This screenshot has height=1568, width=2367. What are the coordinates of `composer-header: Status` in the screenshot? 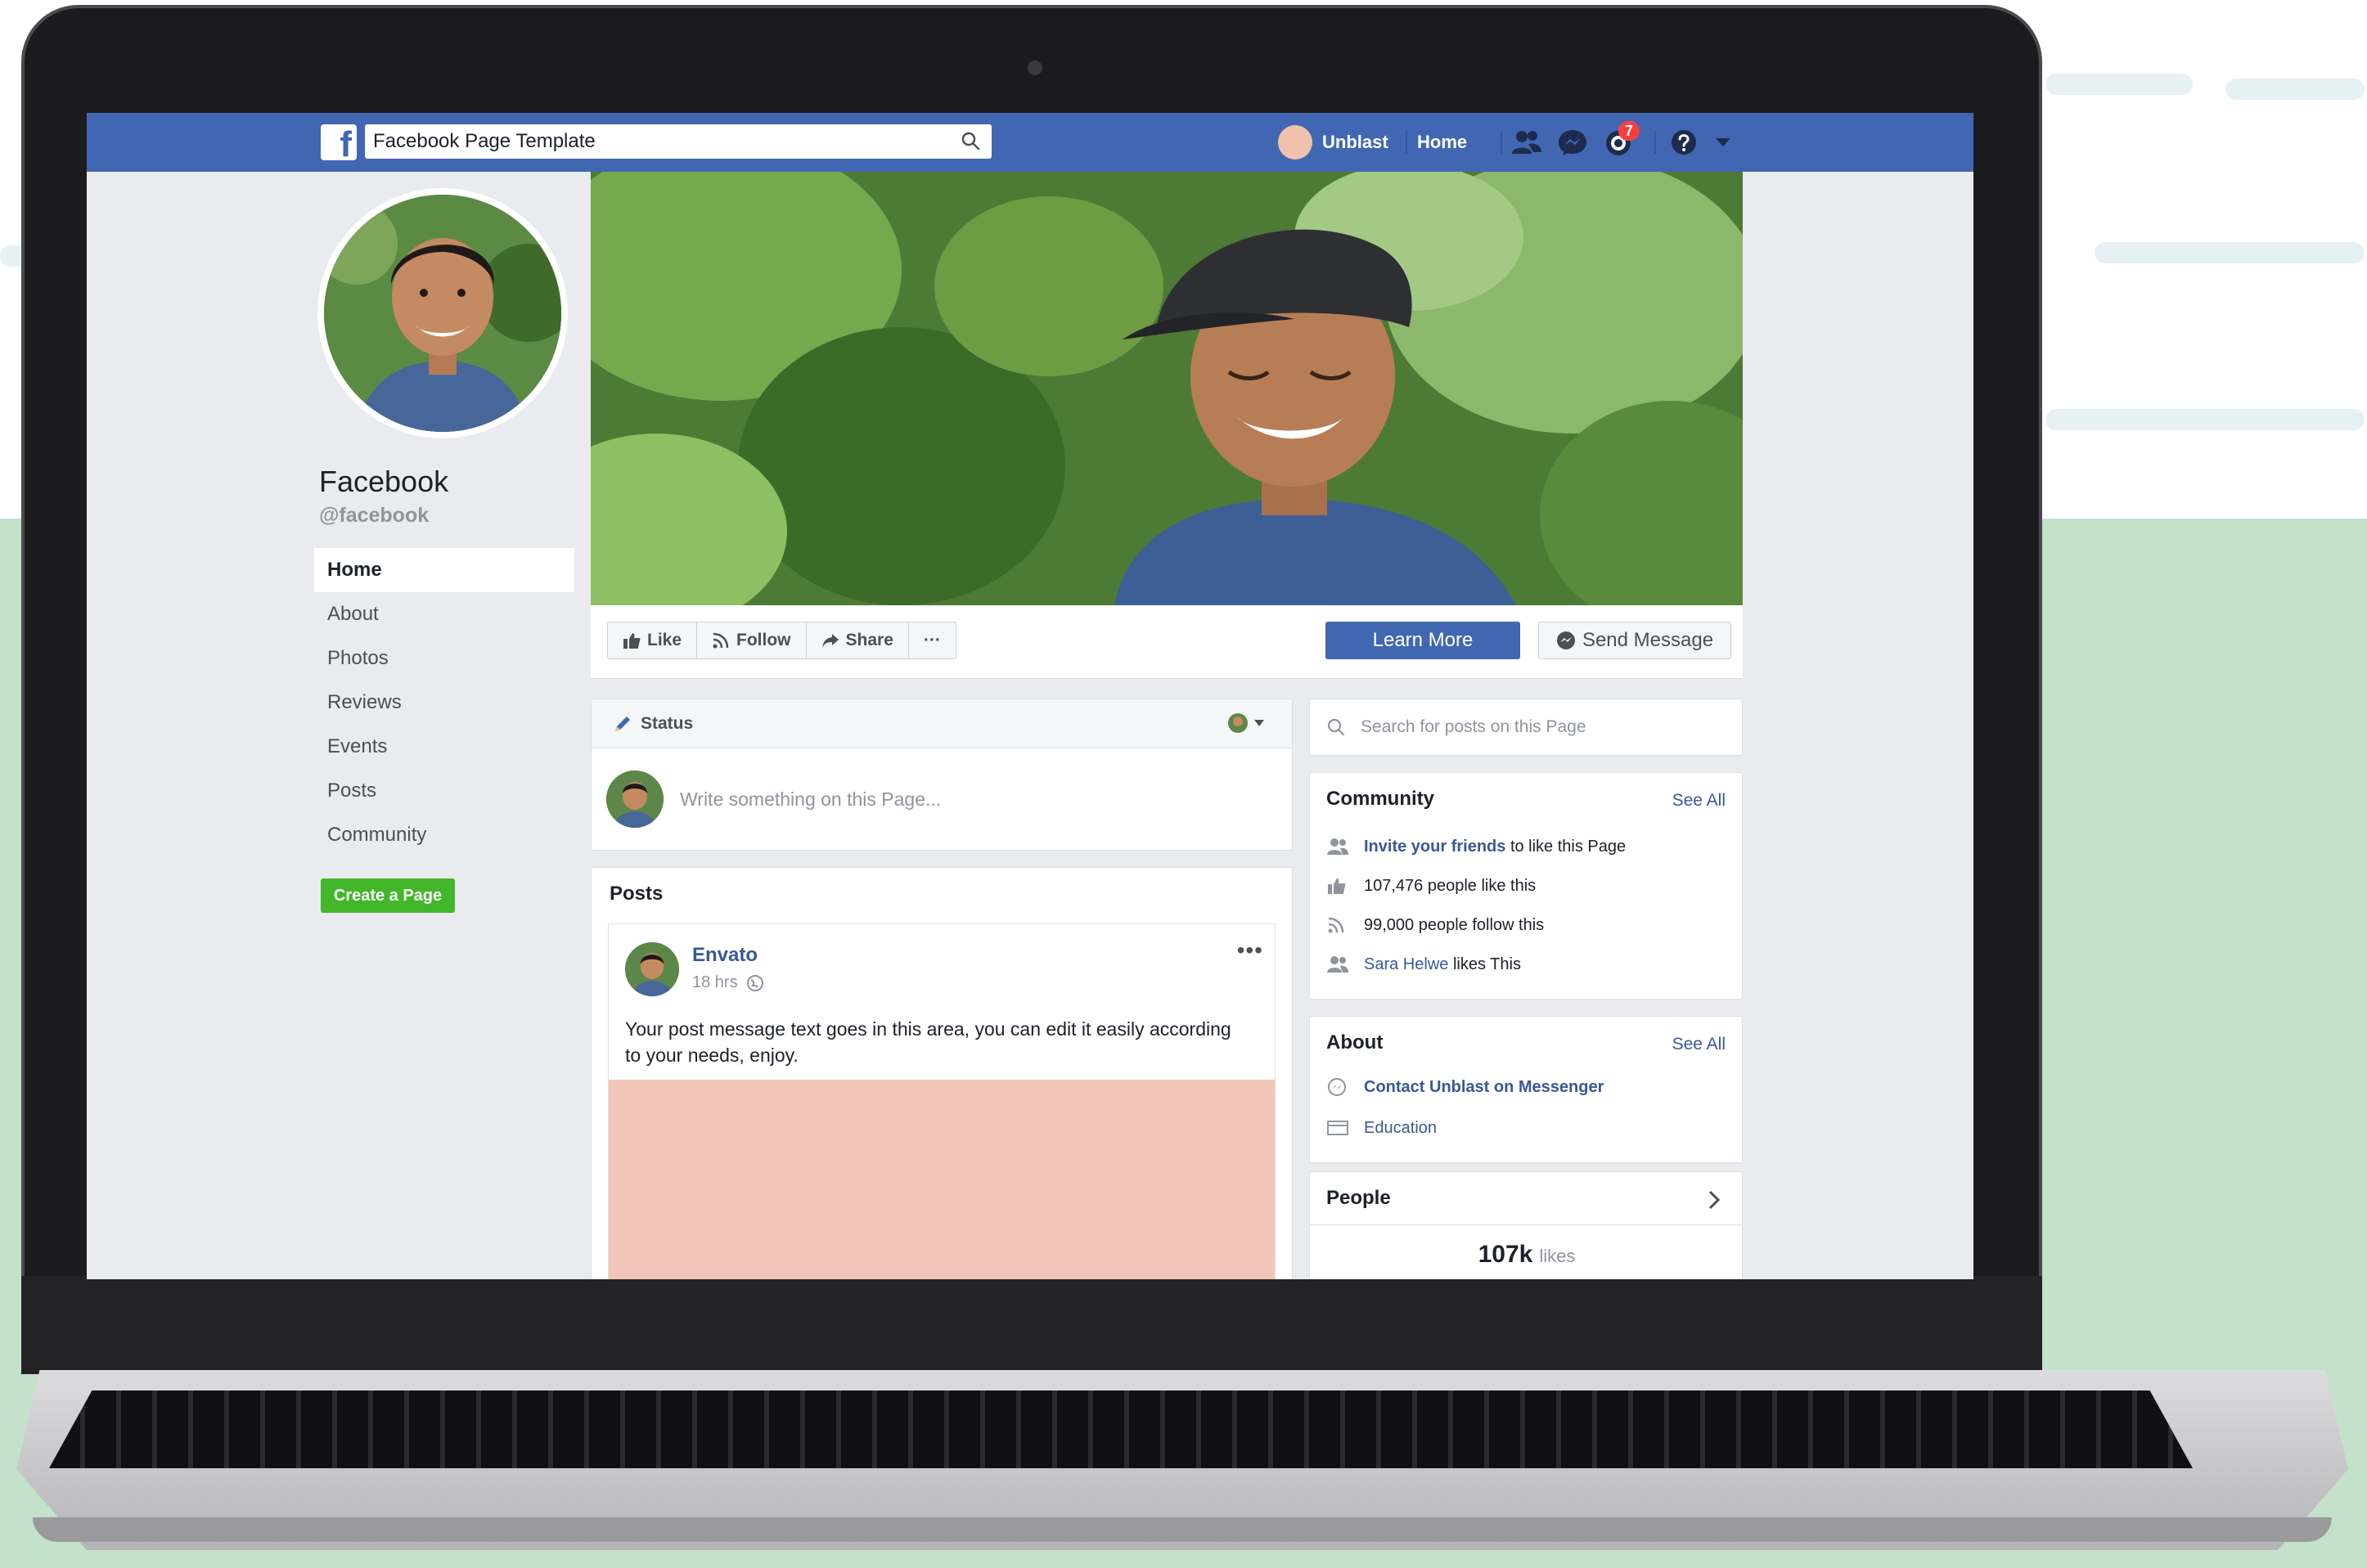 It's located at (942, 723).